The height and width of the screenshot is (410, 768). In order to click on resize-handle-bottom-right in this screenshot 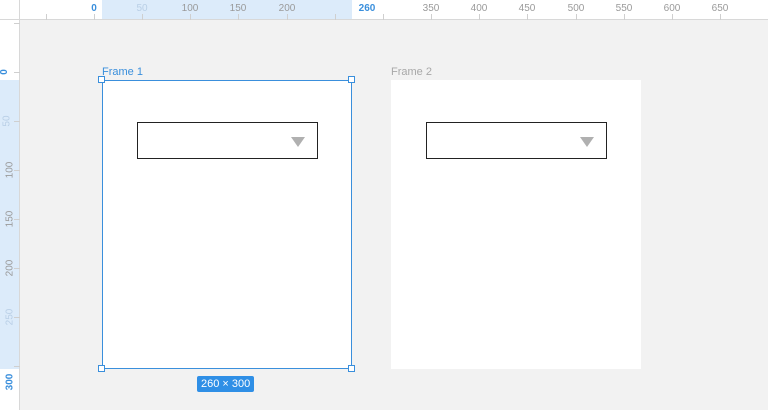, I will do `click(351, 368)`.